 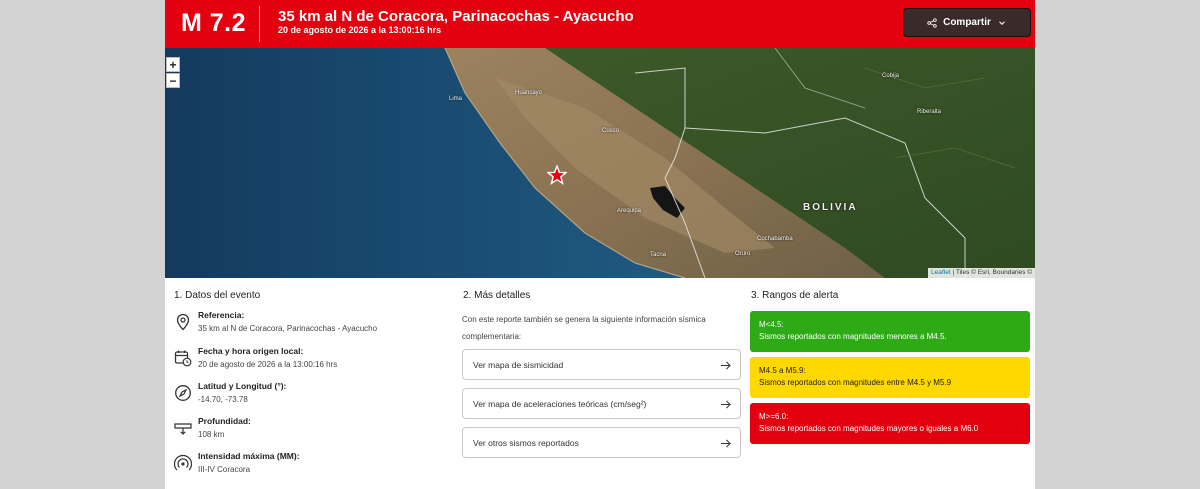 What do you see at coordinates (268, 364) in the screenshot?
I see `datetime-value: 20 de agosto de 2026 a la 13:00:16 hrs` at bounding box center [268, 364].